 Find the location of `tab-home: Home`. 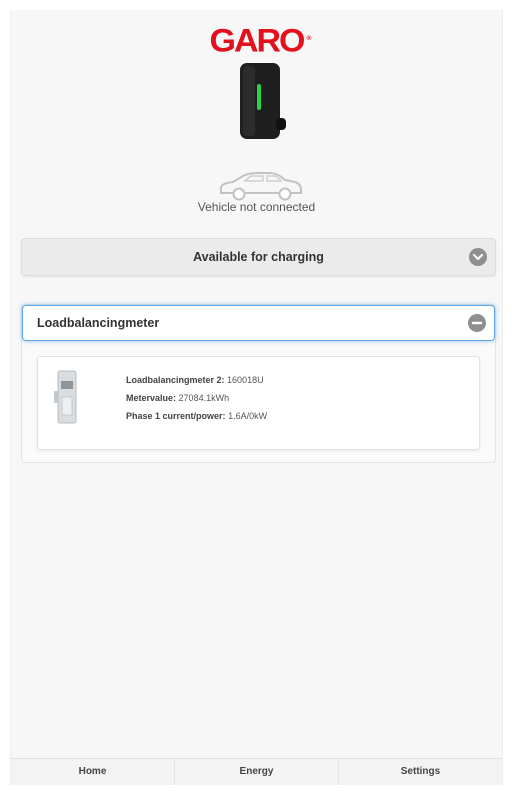

tab-home: Home is located at coordinates (93, 772).